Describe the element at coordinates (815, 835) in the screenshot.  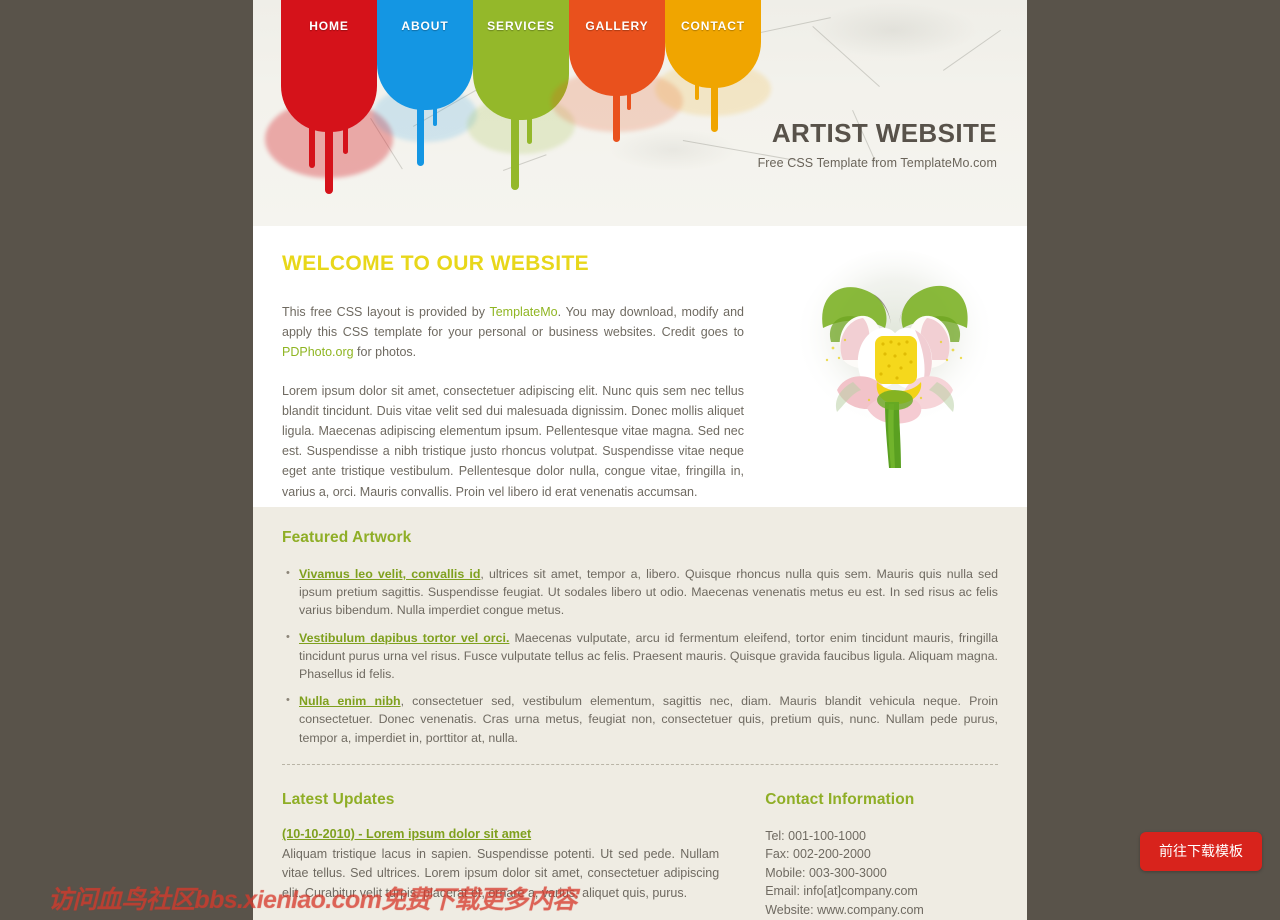
I see `contact-tel: Tel: 001-100-1000` at that location.